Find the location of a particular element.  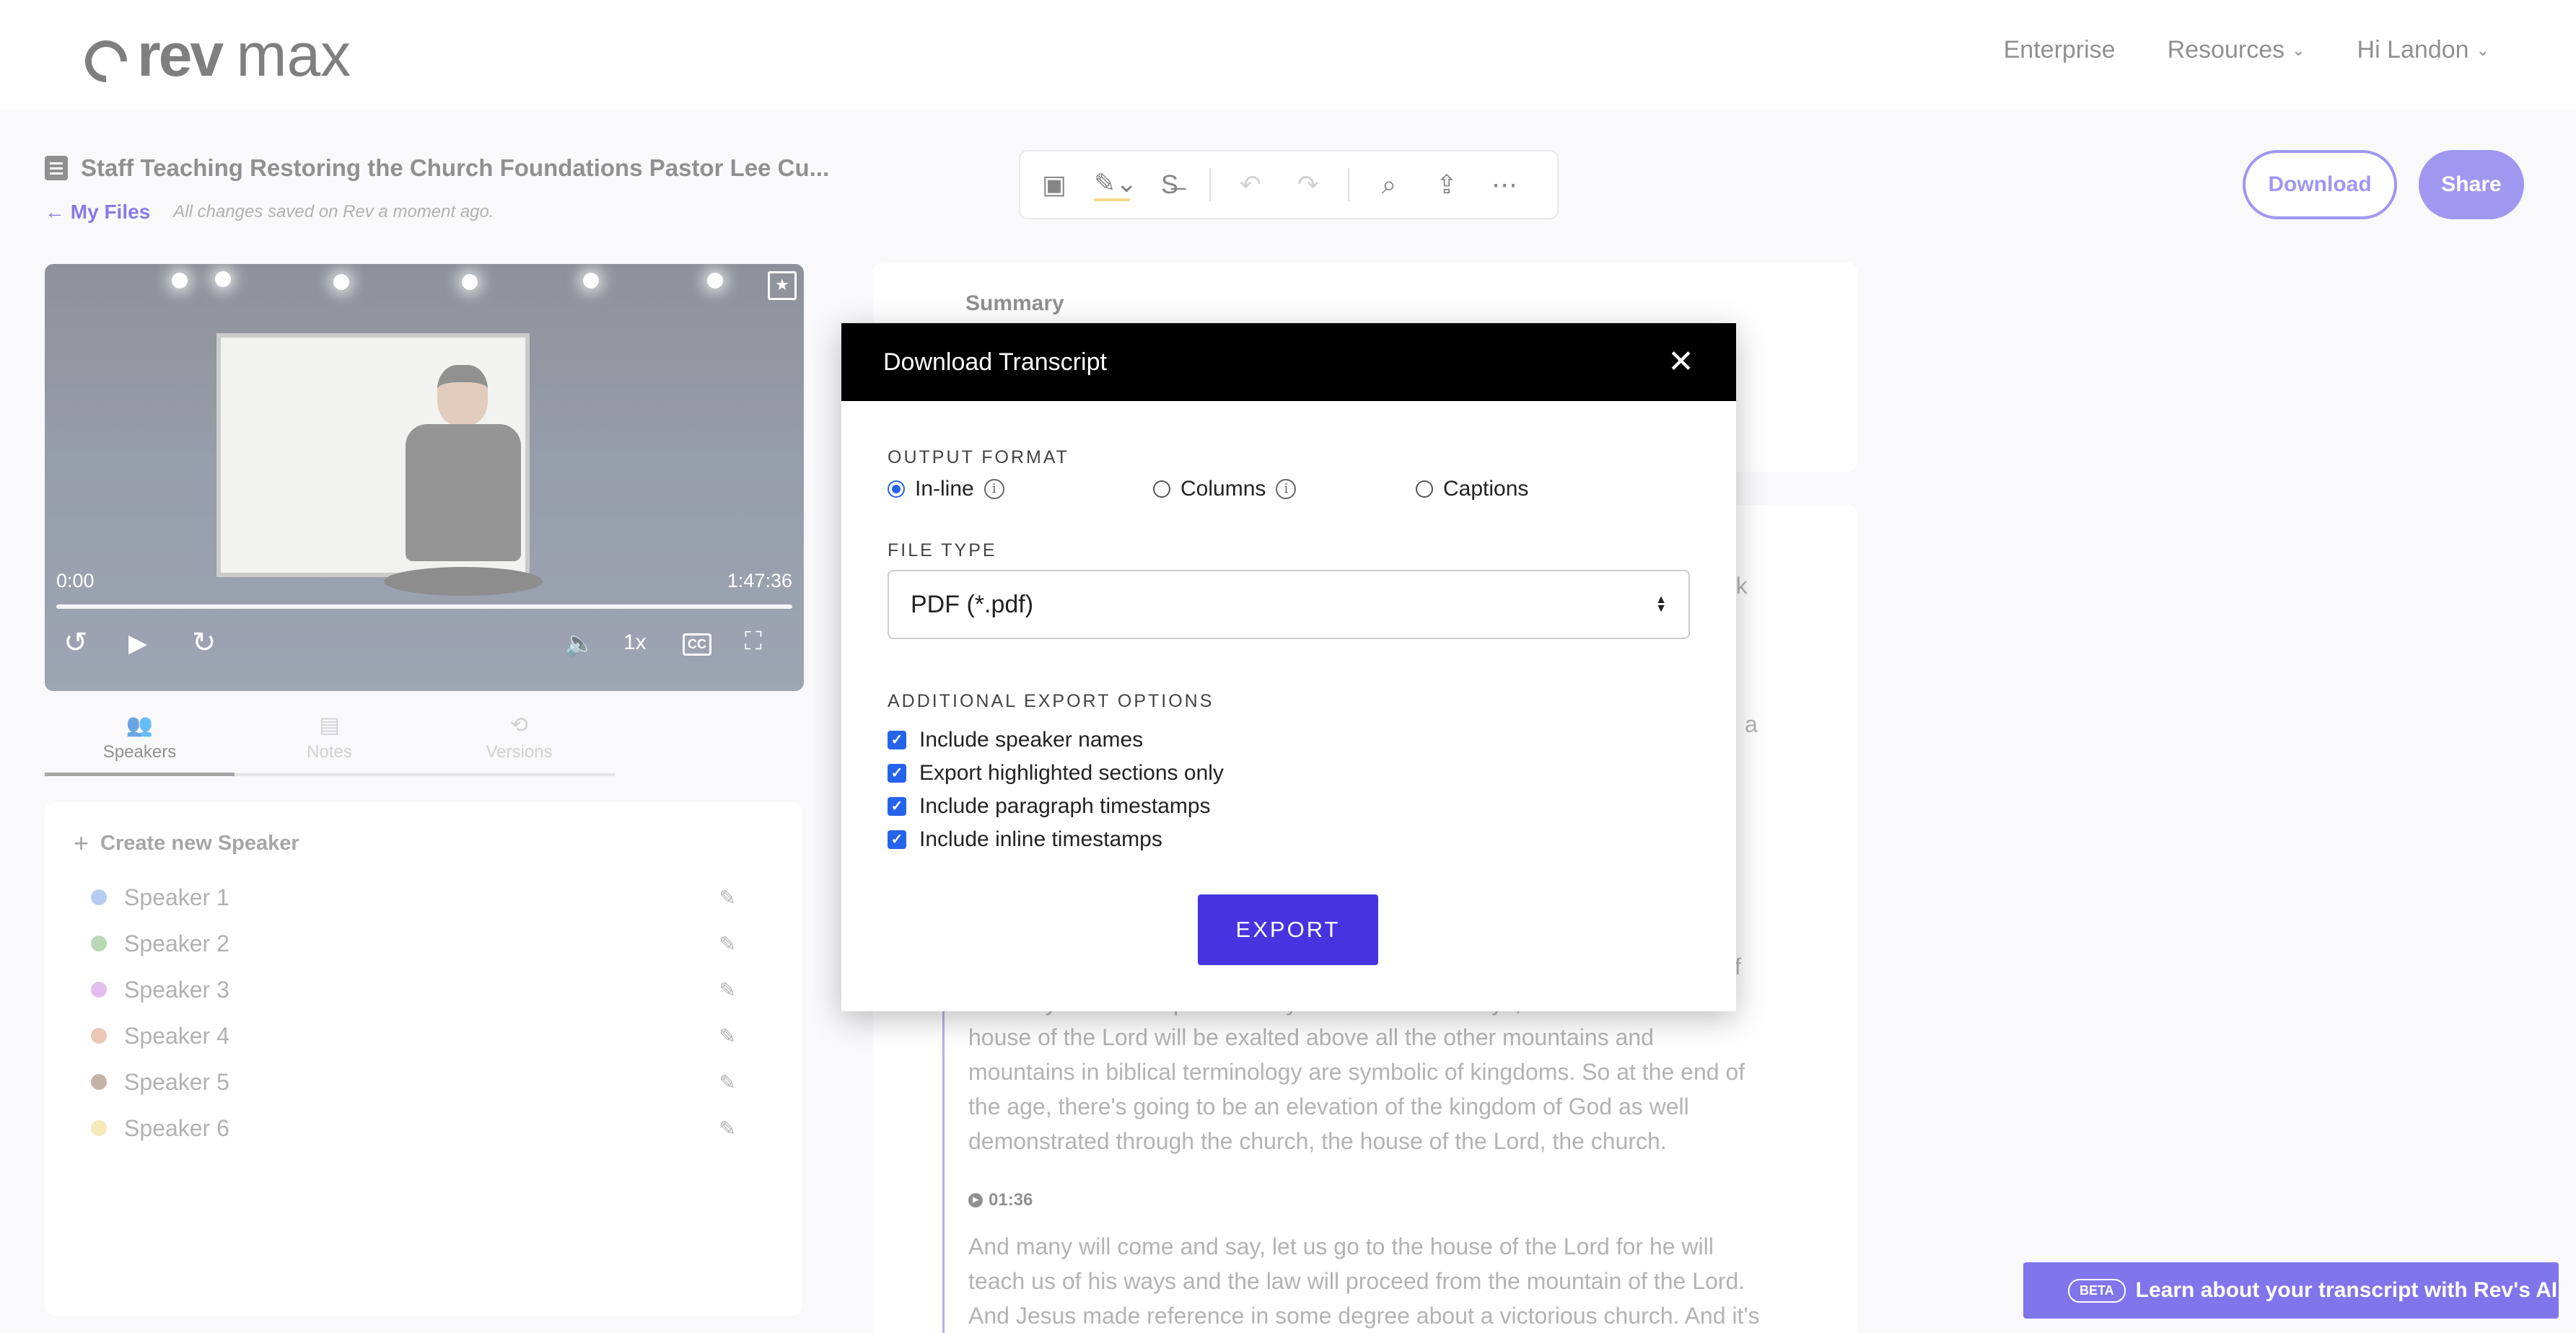

radio-captions is located at coordinates (1424, 489).